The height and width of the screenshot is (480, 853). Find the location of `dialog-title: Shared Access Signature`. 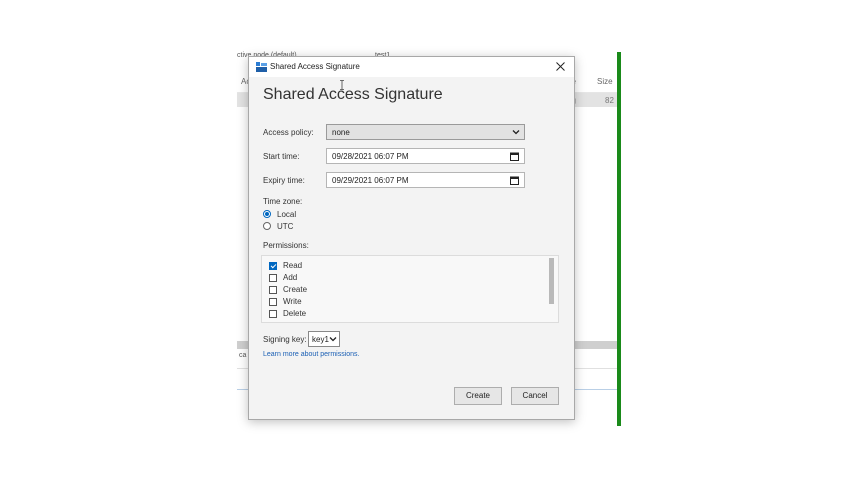

dialog-title: Shared Access Signature is located at coordinates (315, 66).